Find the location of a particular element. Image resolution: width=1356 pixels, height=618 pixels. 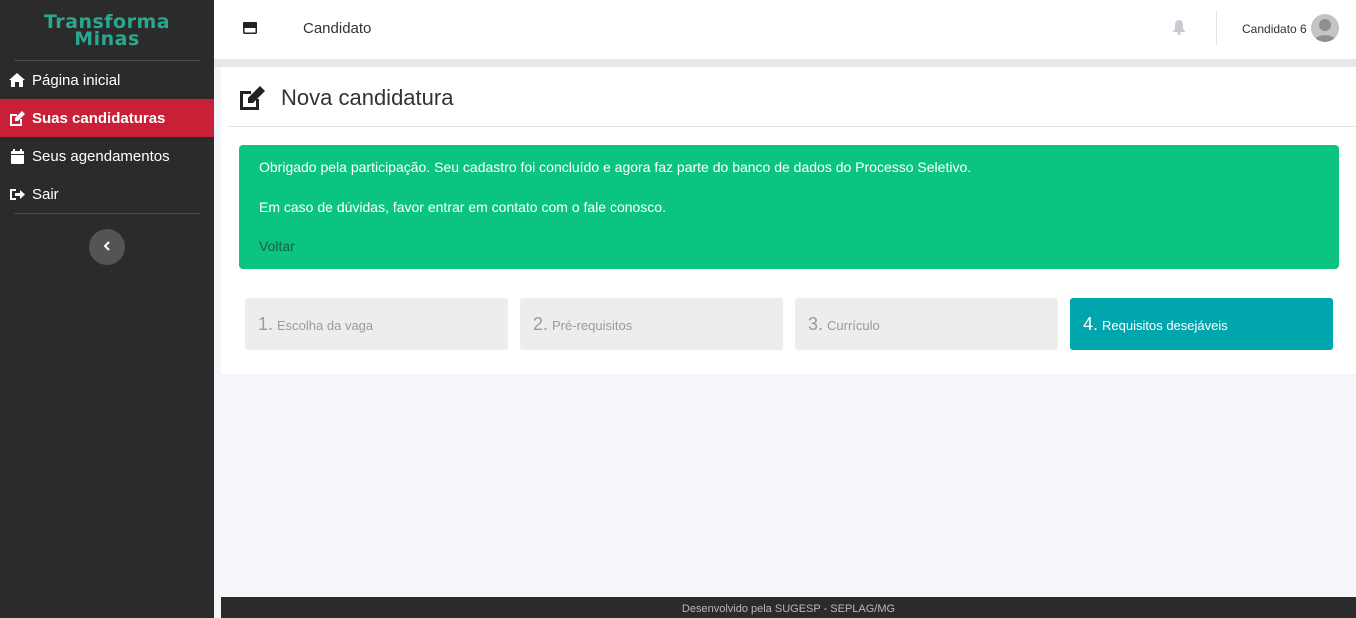

sidebar-item-suas-candidaturas: Suas candidaturas is located at coordinates (107, 118).